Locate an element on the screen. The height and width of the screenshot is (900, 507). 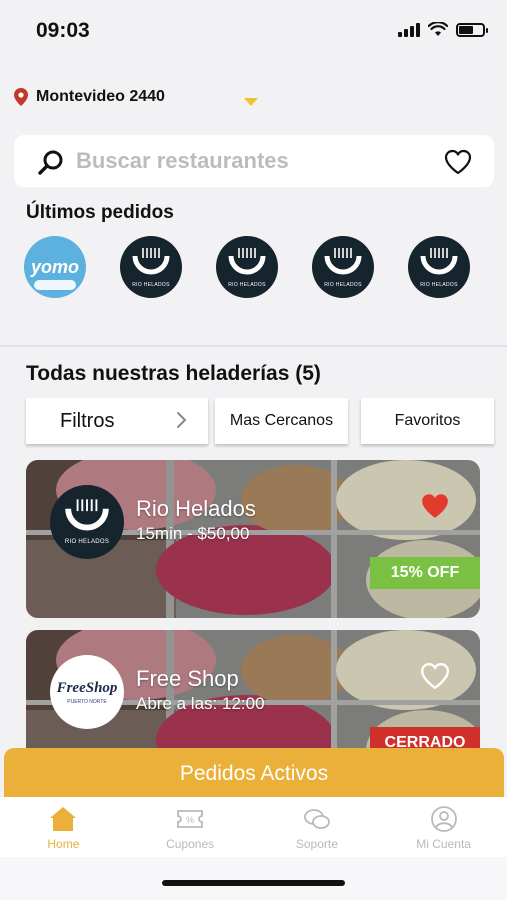
status-icons is located at coordinates (443, 29).